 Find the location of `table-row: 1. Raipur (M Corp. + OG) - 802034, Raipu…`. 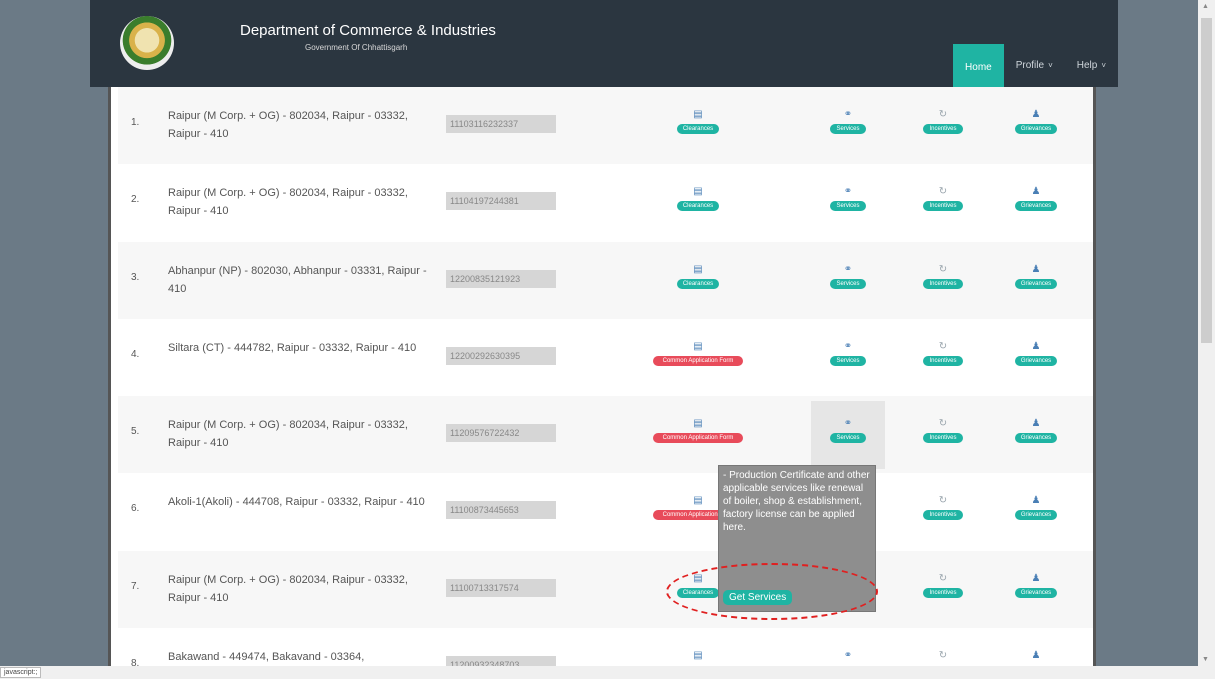

table-row: 1. Raipur (M Corp. + OG) - 802034, Raipu… is located at coordinates (605, 125).